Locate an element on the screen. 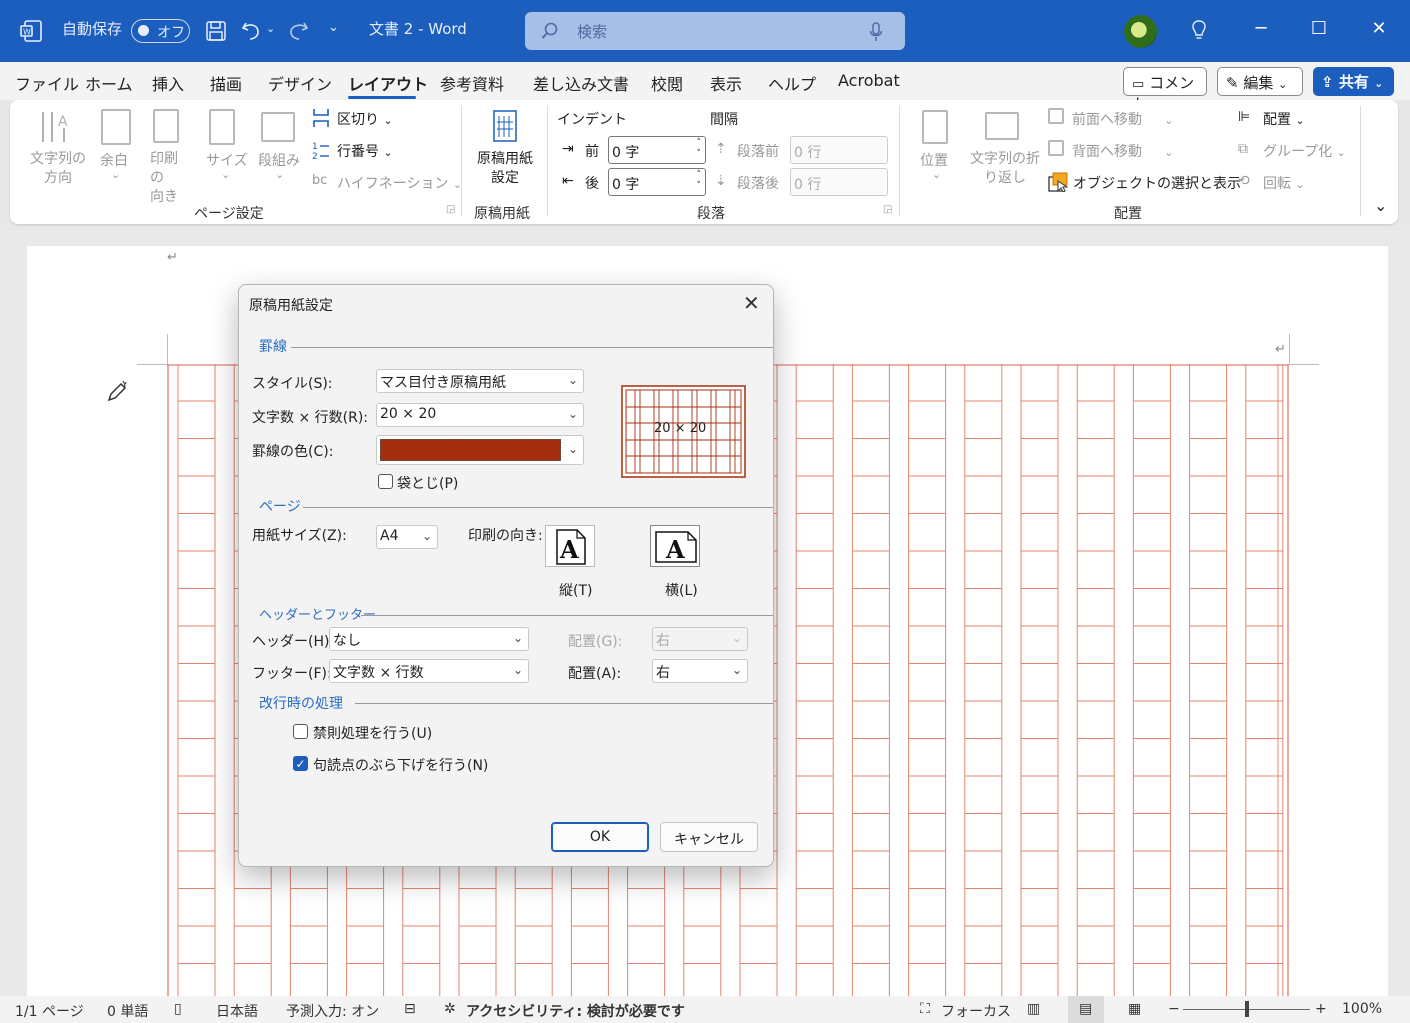 This screenshot has height=1023, width=1410. portrait-page-icon: A is located at coordinates (571, 547).